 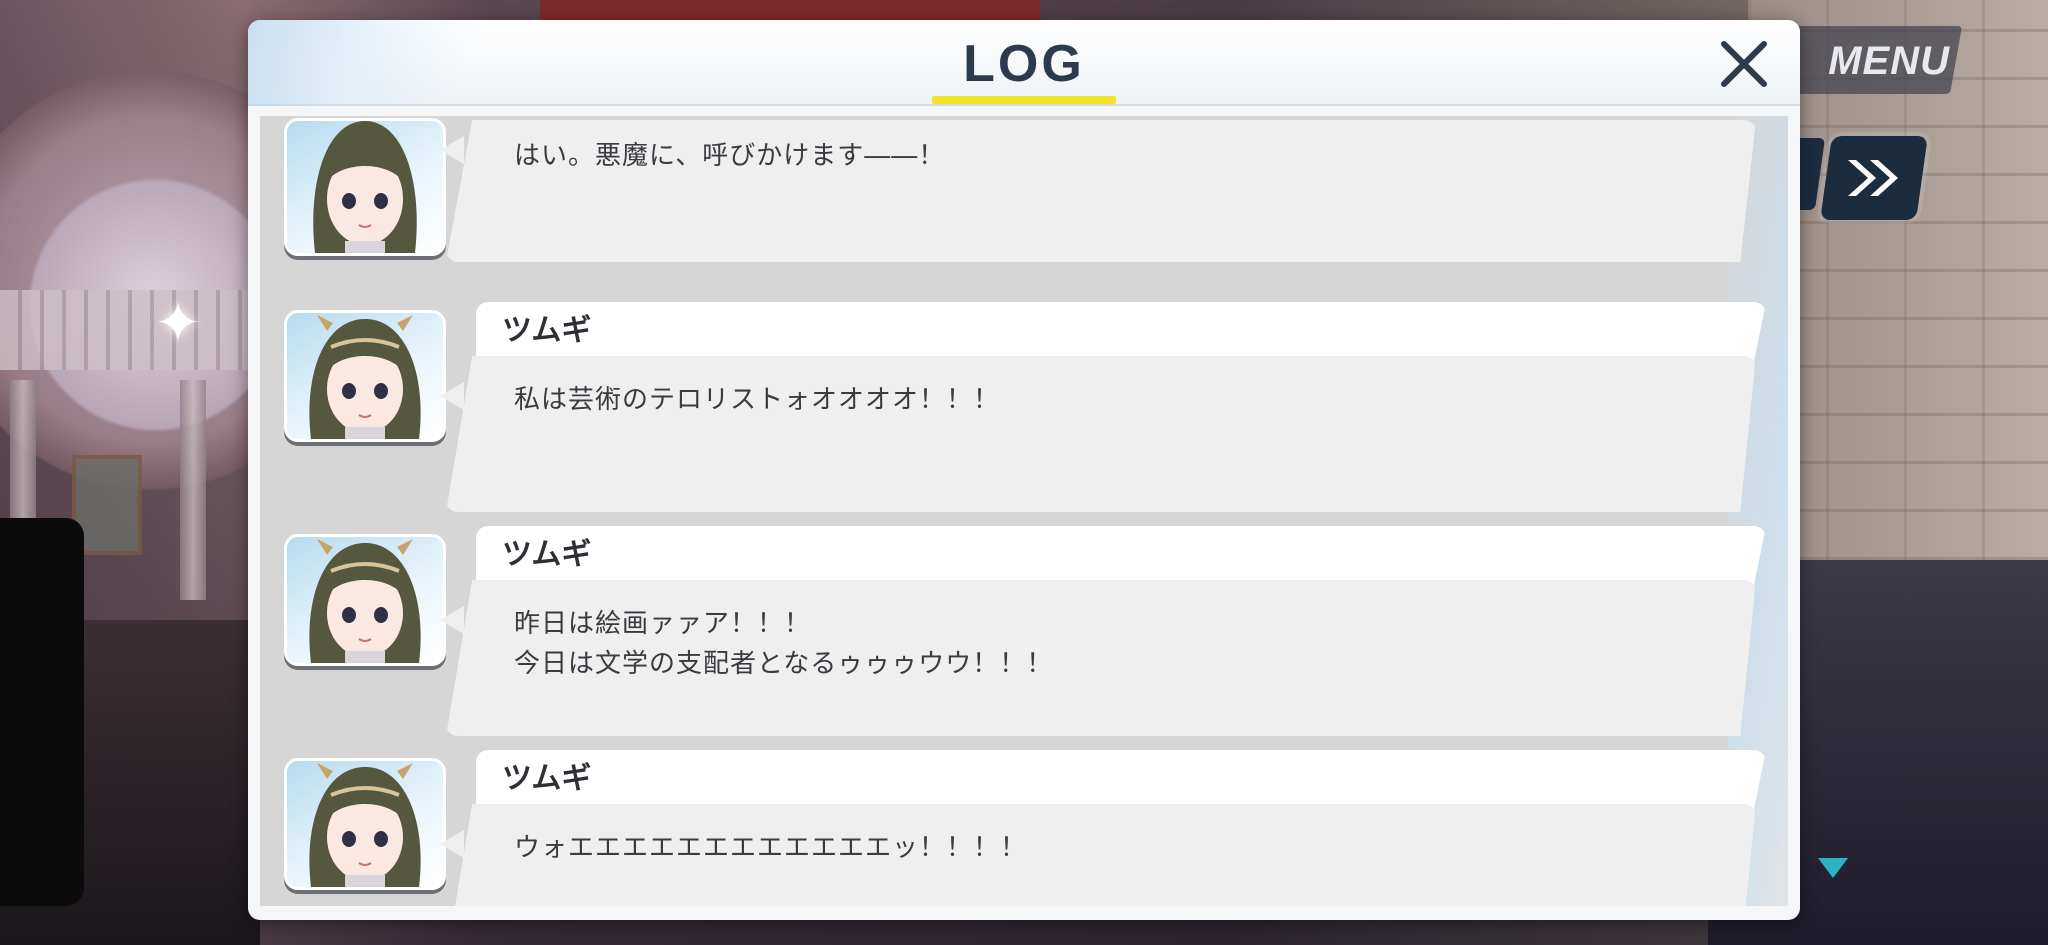 I want to click on menu-label: MENU, so click(x=1889, y=61).